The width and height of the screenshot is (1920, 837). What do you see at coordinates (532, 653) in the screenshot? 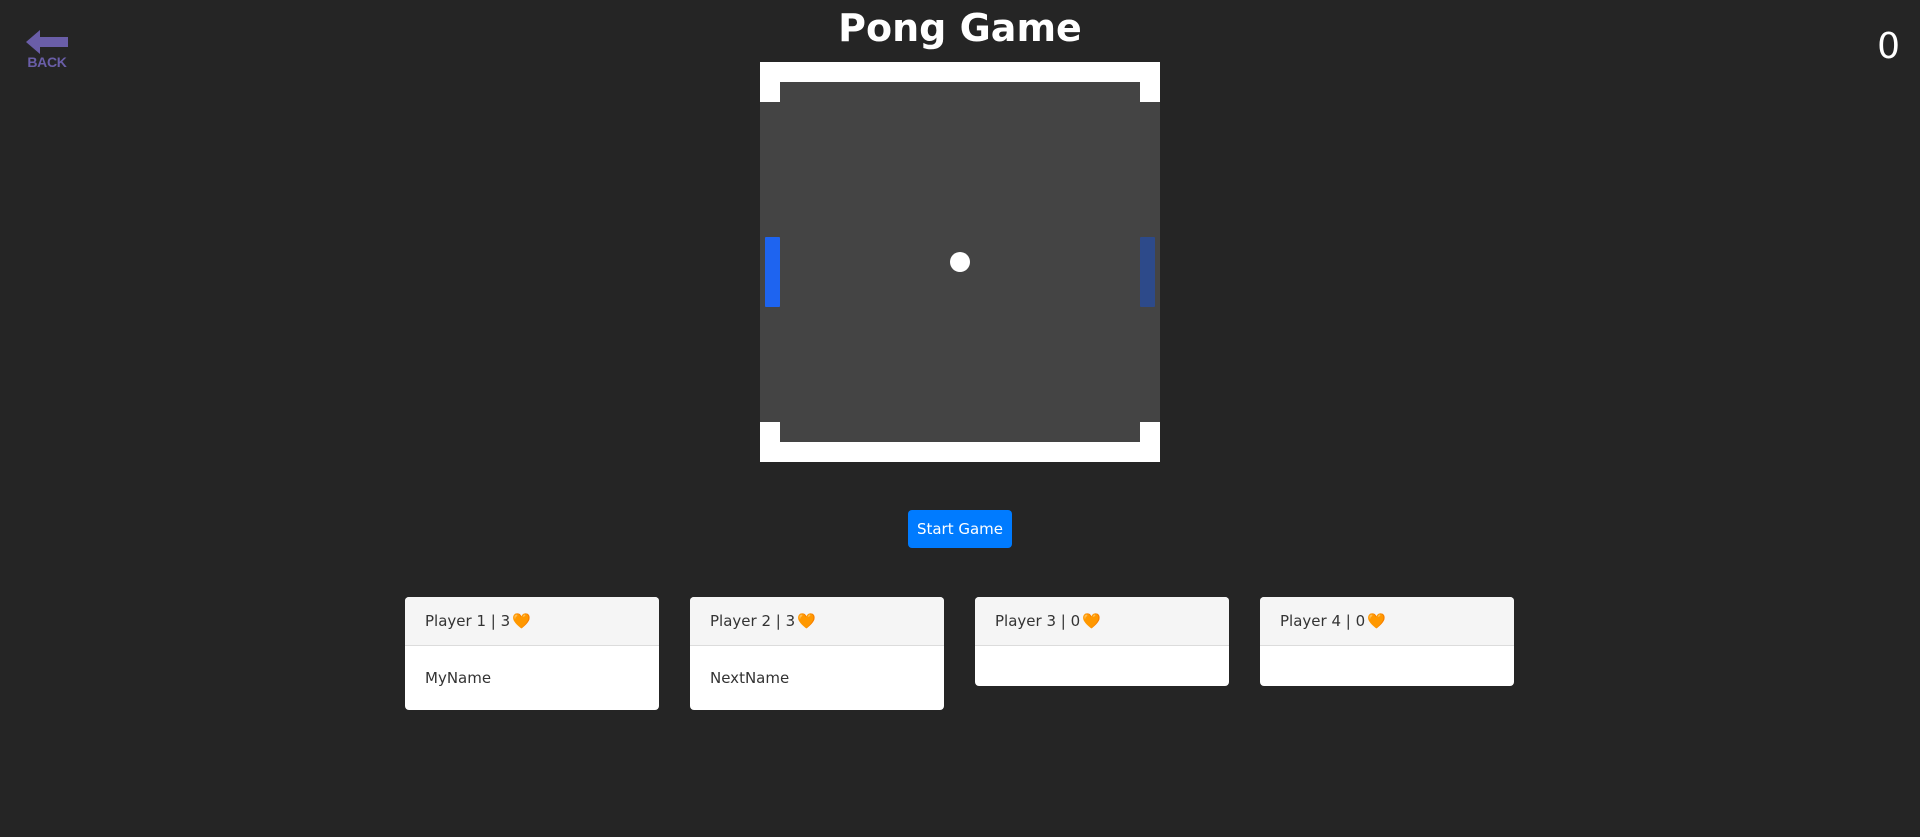
I see `player-card-1: Player 1 | 3 🧡 MyName` at bounding box center [532, 653].